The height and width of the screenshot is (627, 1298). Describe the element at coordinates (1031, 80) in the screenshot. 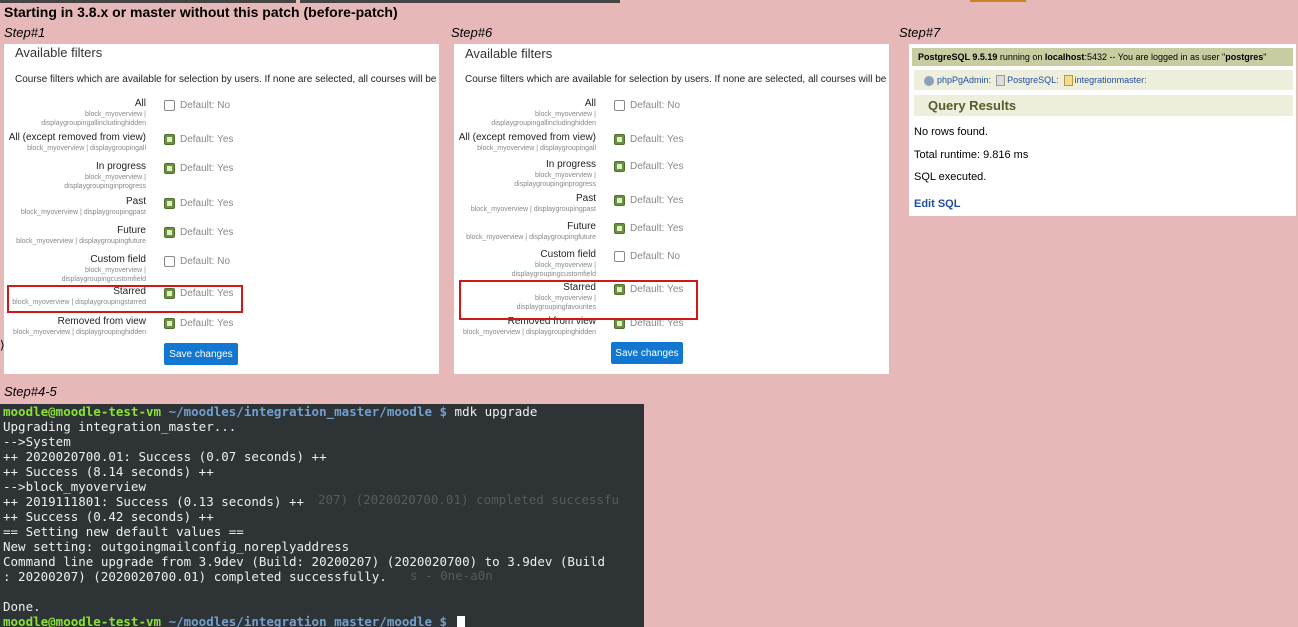

I see `breadcrumb-postgresql: PostgreSQL` at that location.